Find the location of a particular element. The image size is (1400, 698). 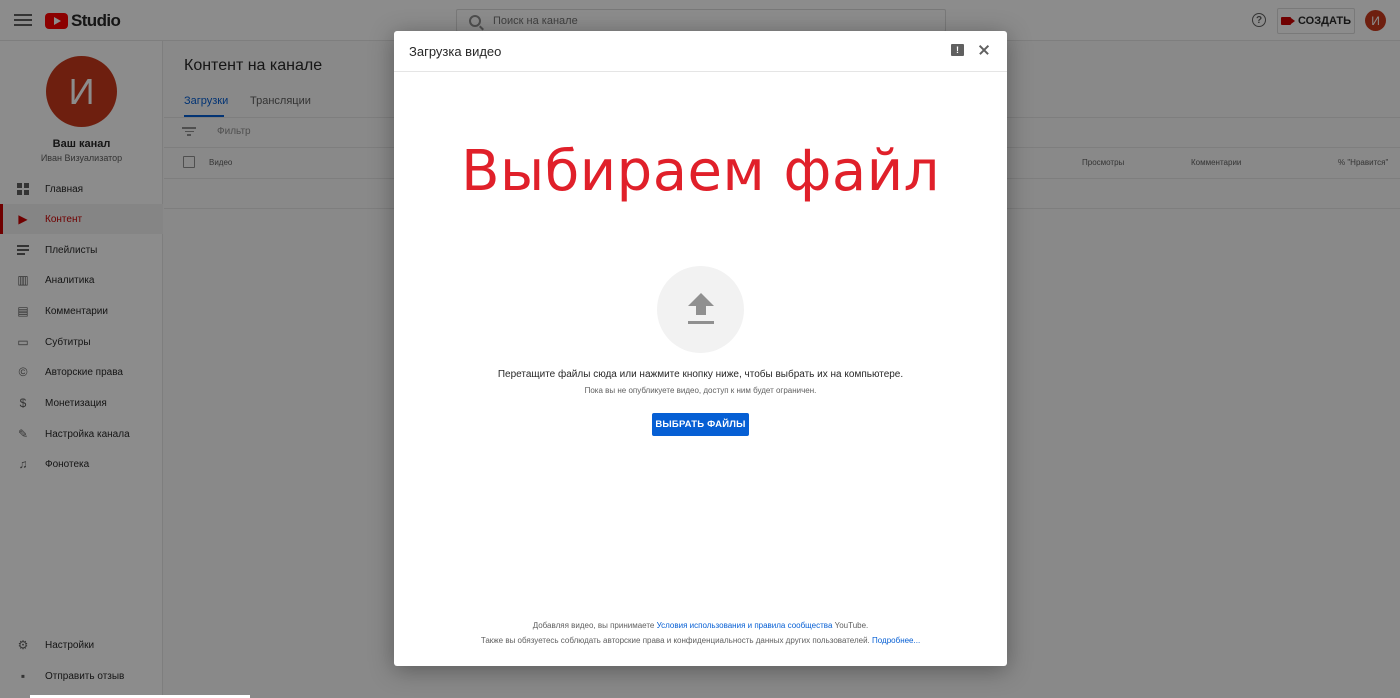

select-files-button: ВЫБРАТЬ ФАЙЛЫ is located at coordinates (700, 424).